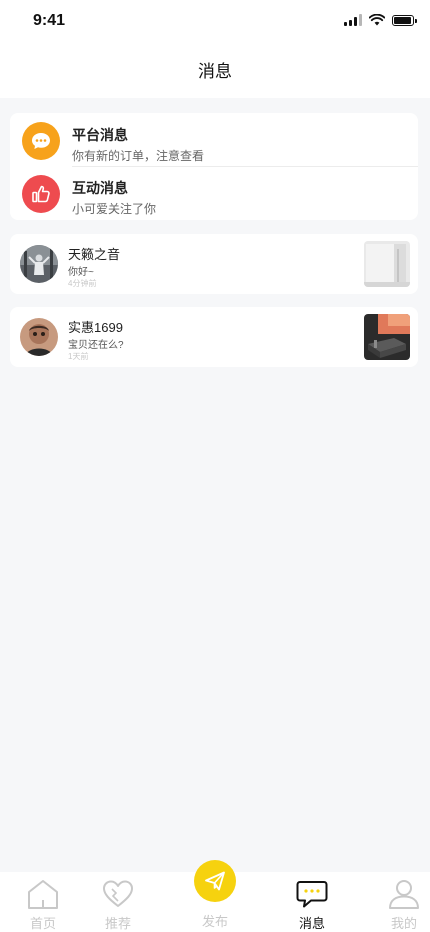 This screenshot has height=932, width=430. I want to click on platform-message-title: 平台消息, so click(100, 135).